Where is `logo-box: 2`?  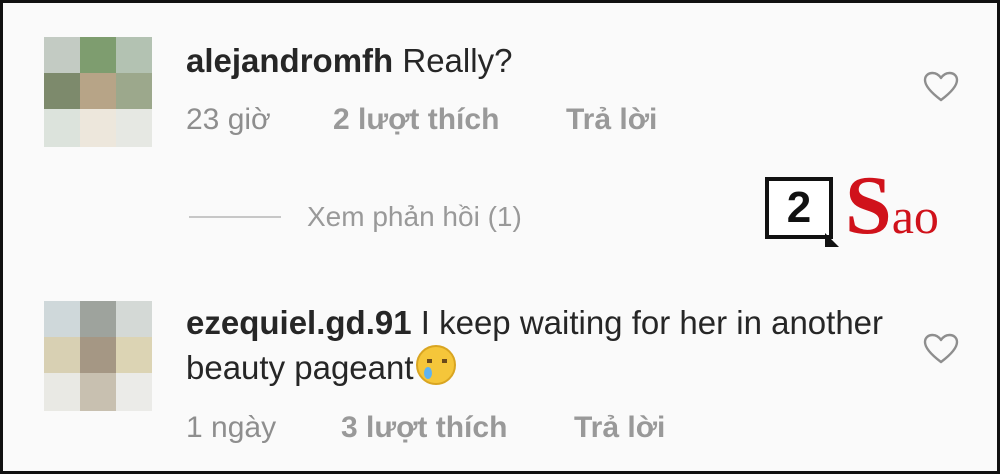 logo-box: 2 is located at coordinates (802, 212).